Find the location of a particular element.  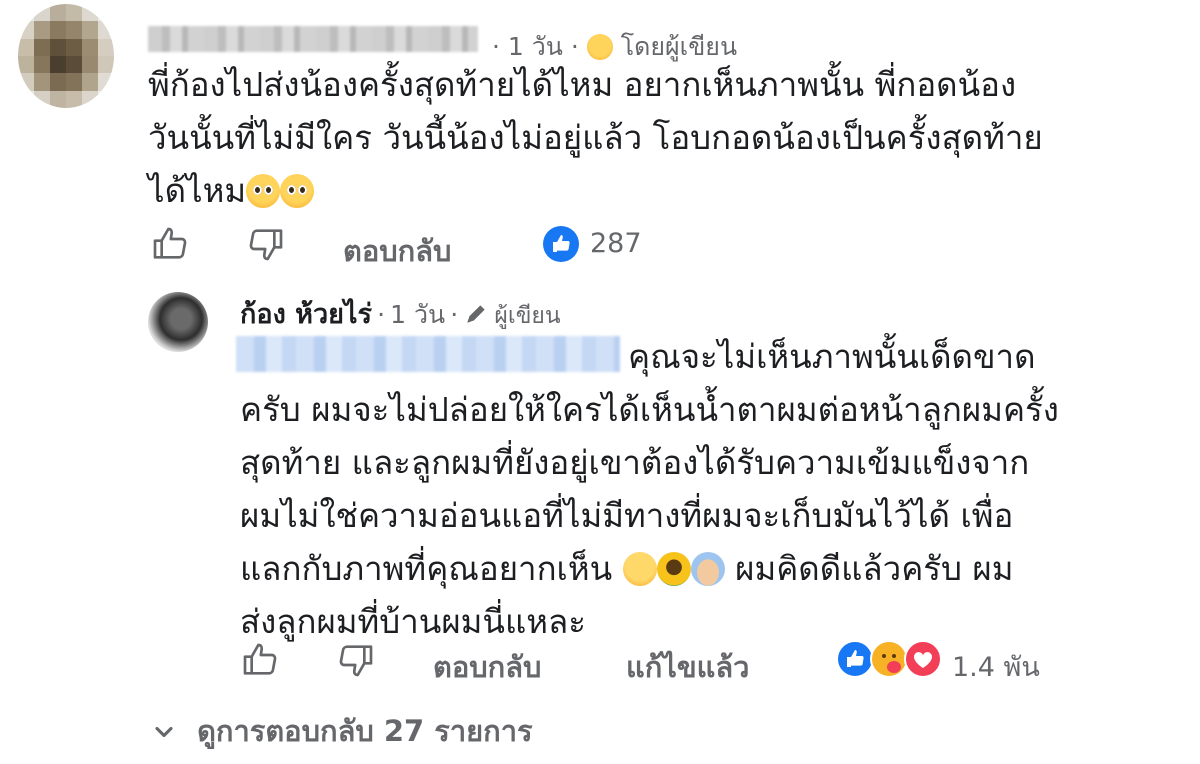

dislike-button is located at coordinates (266, 244).